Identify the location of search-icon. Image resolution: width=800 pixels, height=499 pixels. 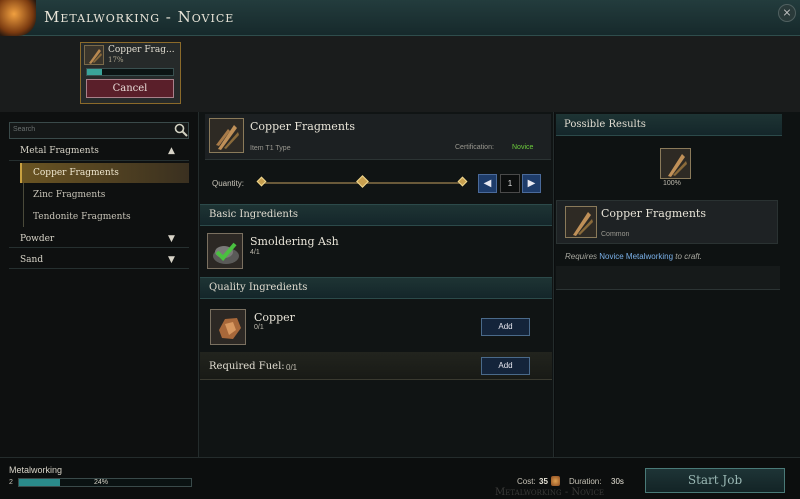
(181, 130).